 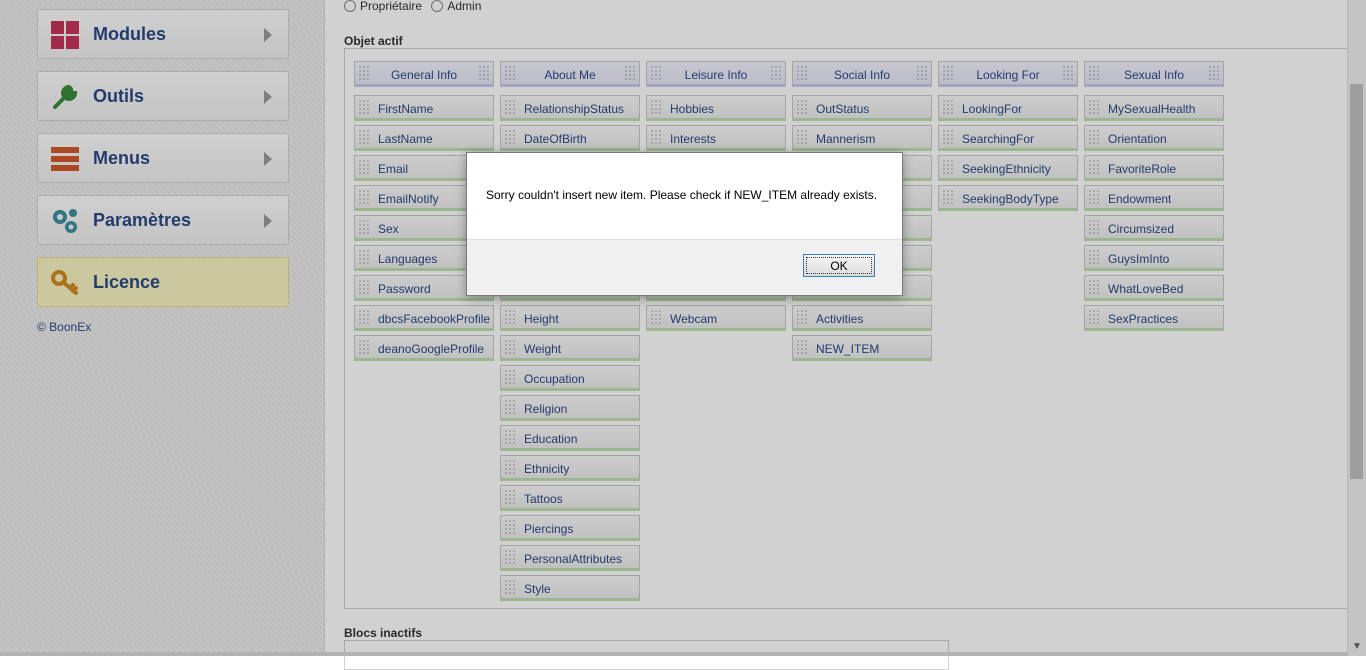 What do you see at coordinates (684, 267) in the screenshot?
I see `alert-footer: OK` at bounding box center [684, 267].